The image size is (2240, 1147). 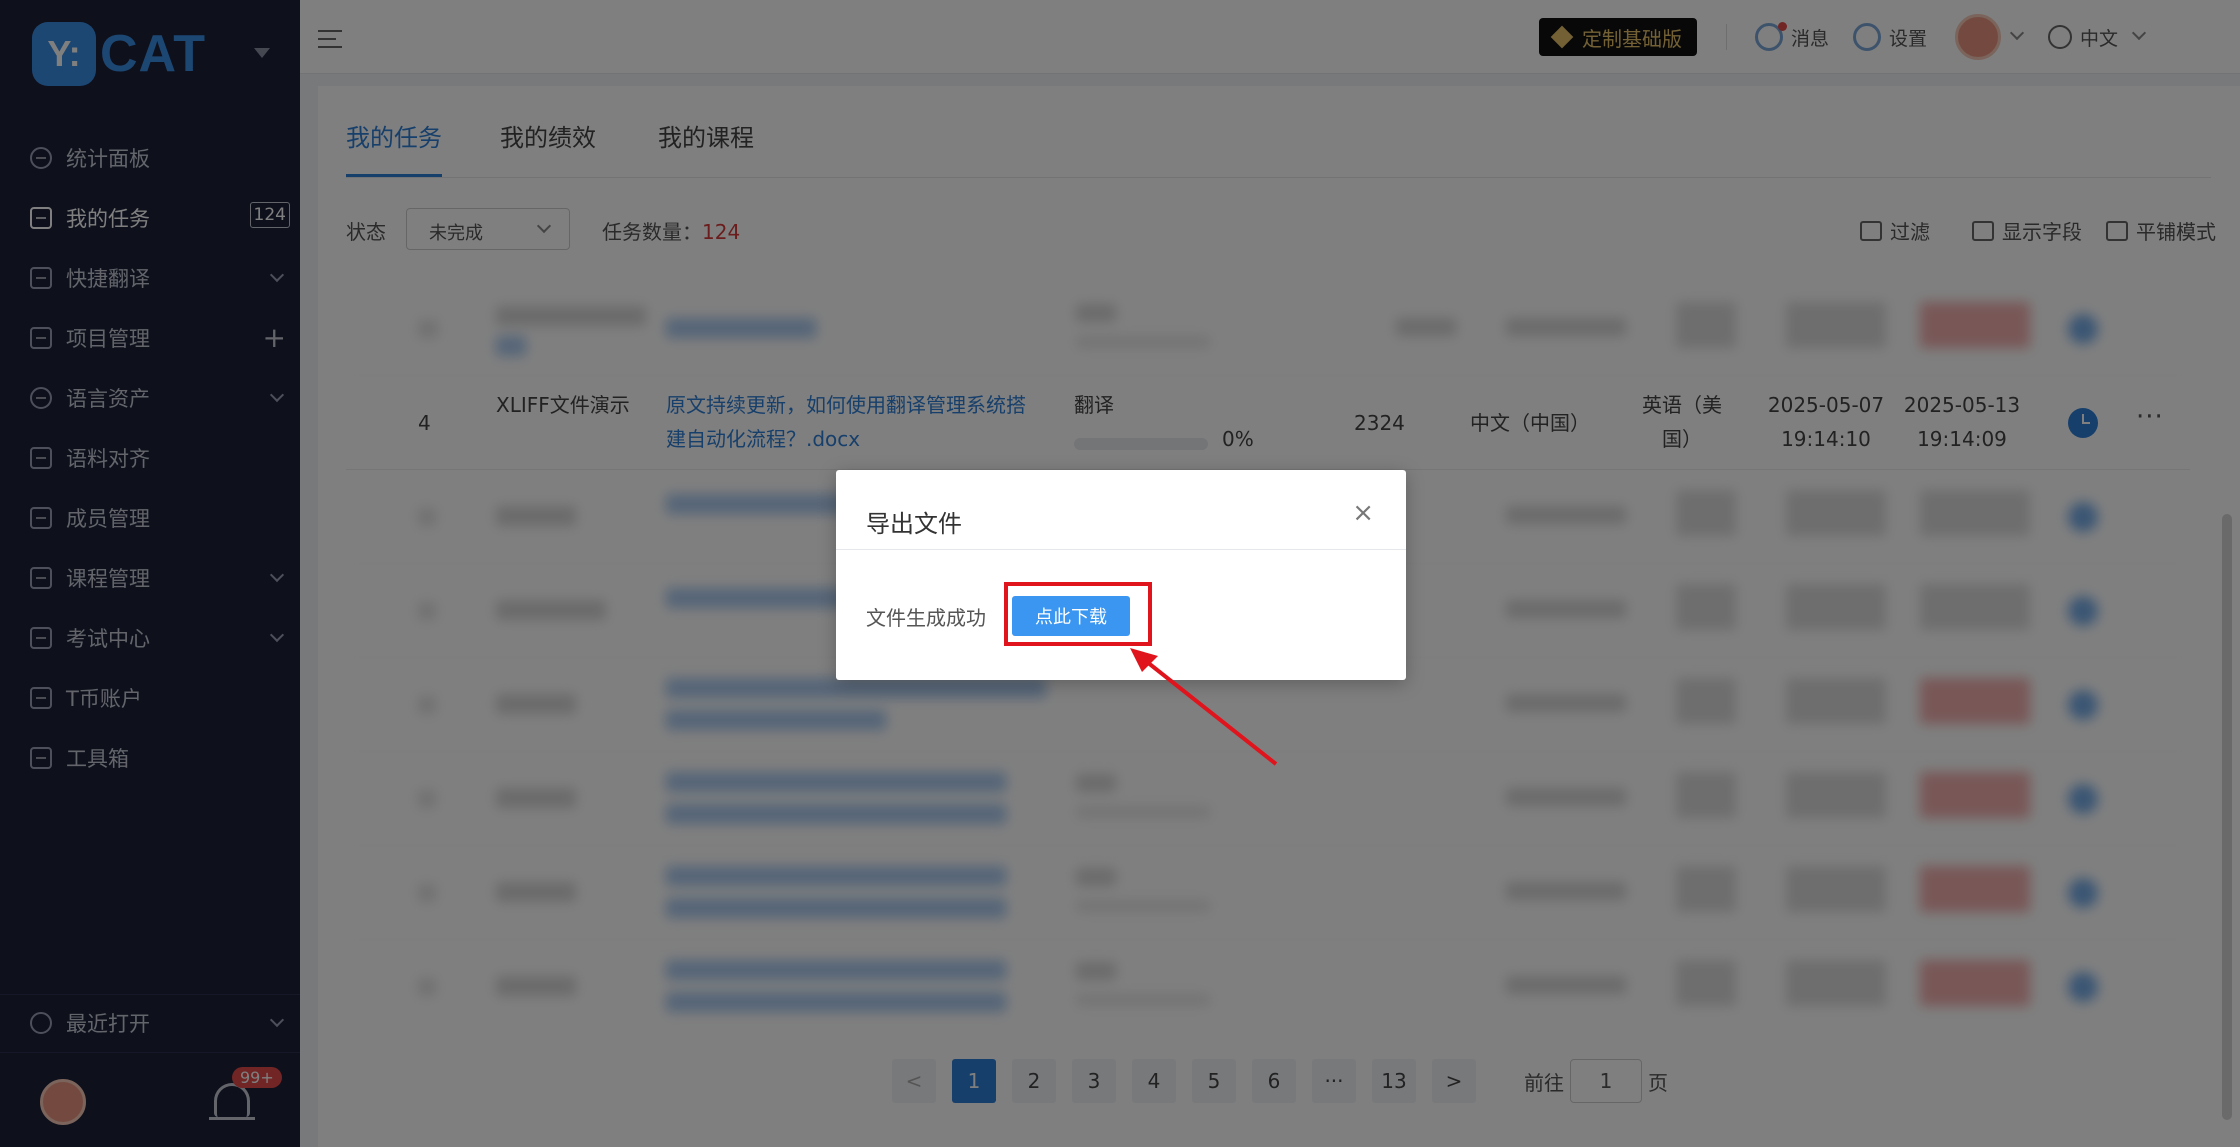 What do you see at coordinates (914, 524) in the screenshot?
I see `dialog-title: 导出文件` at bounding box center [914, 524].